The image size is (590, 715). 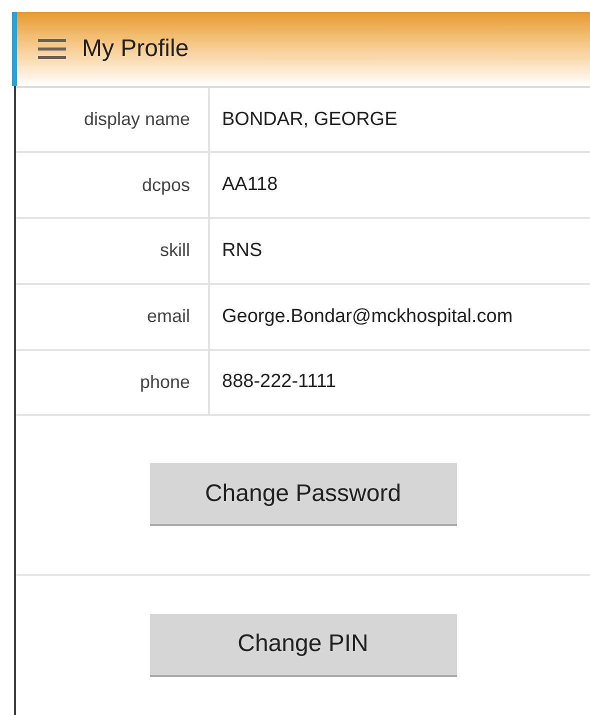 What do you see at coordinates (303, 494) in the screenshot?
I see `change-password-button: Change Password` at bounding box center [303, 494].